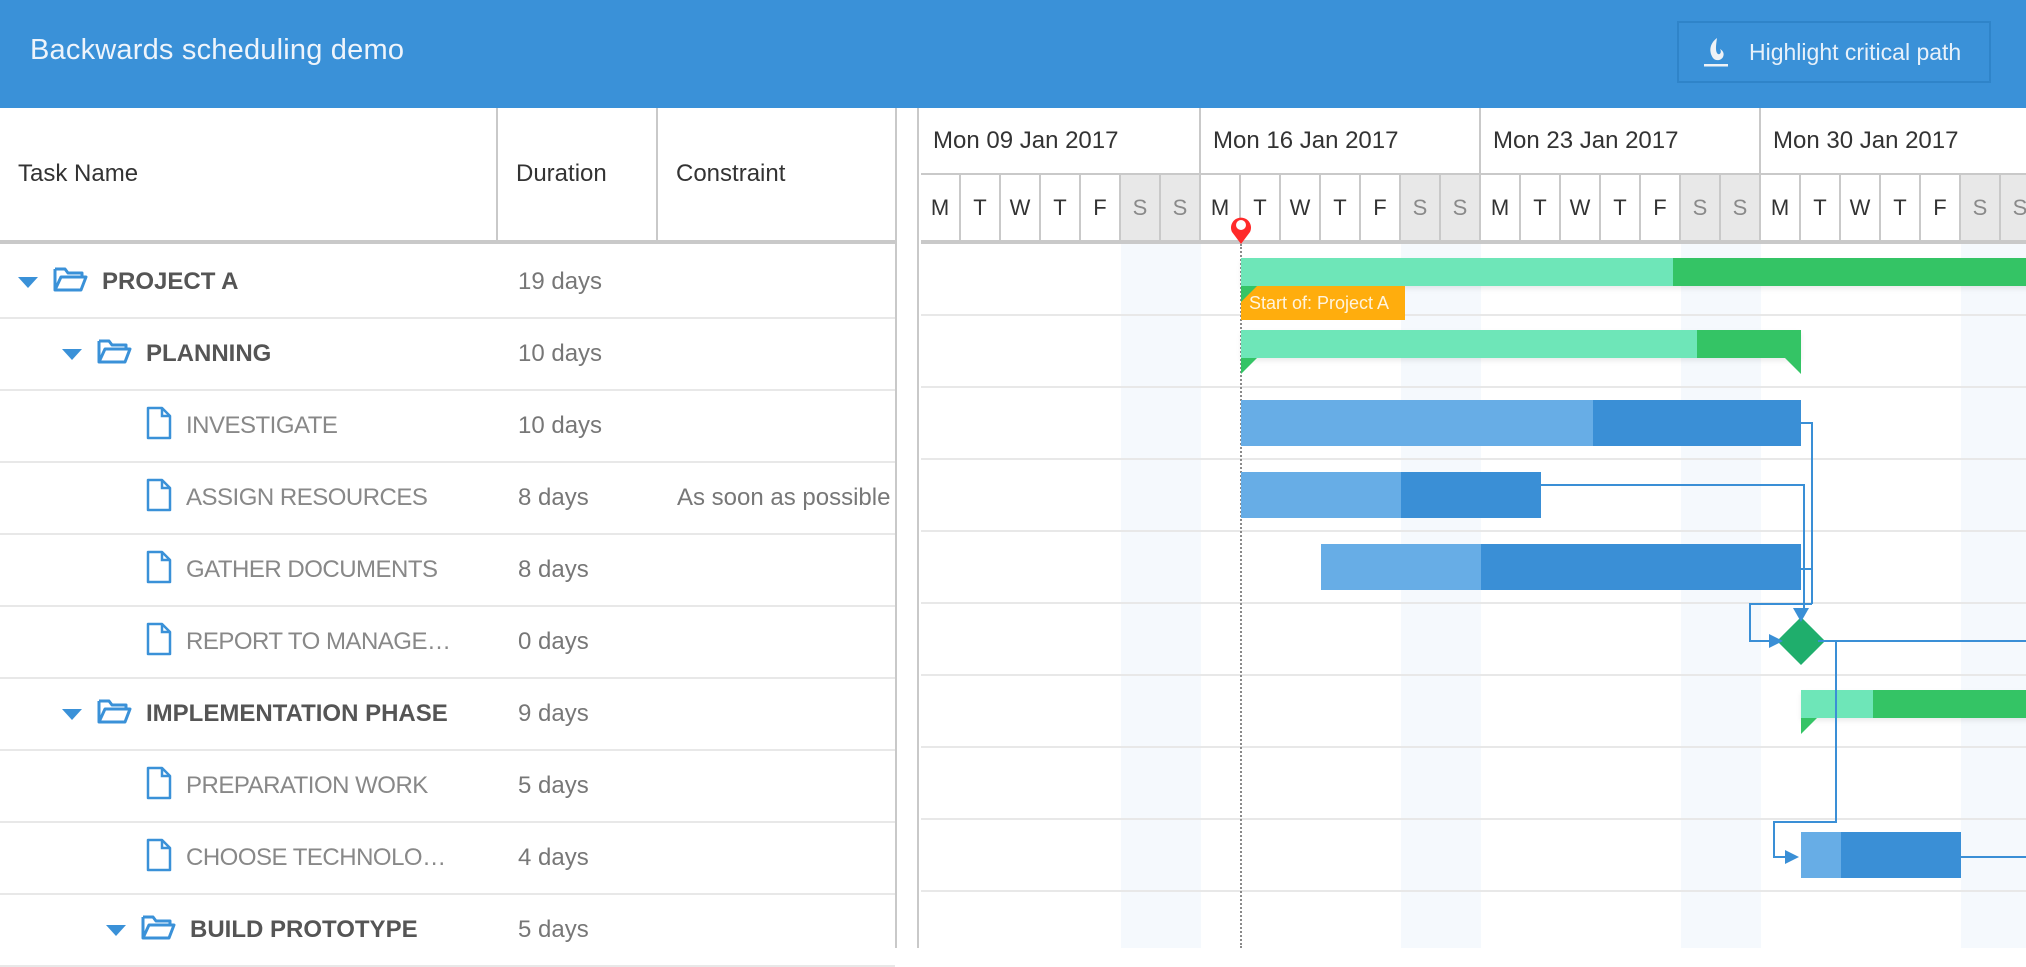 The image size is (2026, 967). Describe the element at coordinates (1793, 366) in the screenshot. I see `summary-end-tab` at that location.